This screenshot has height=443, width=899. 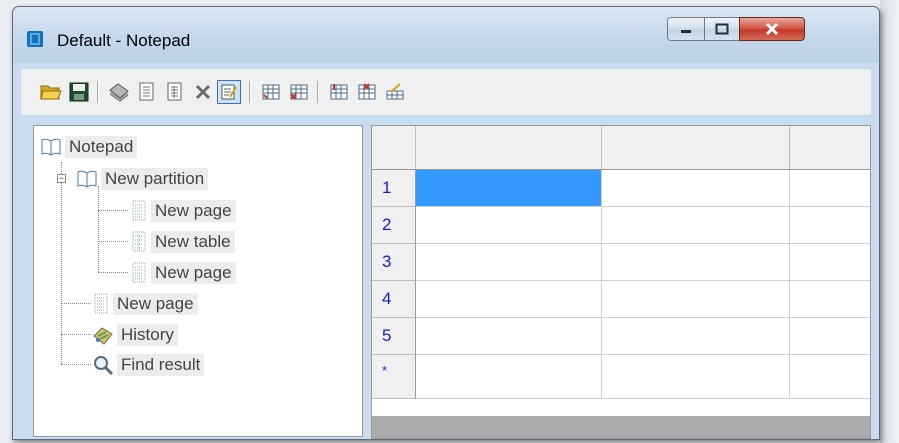 I want to click on new-table-button, so click(x=175, y=92).